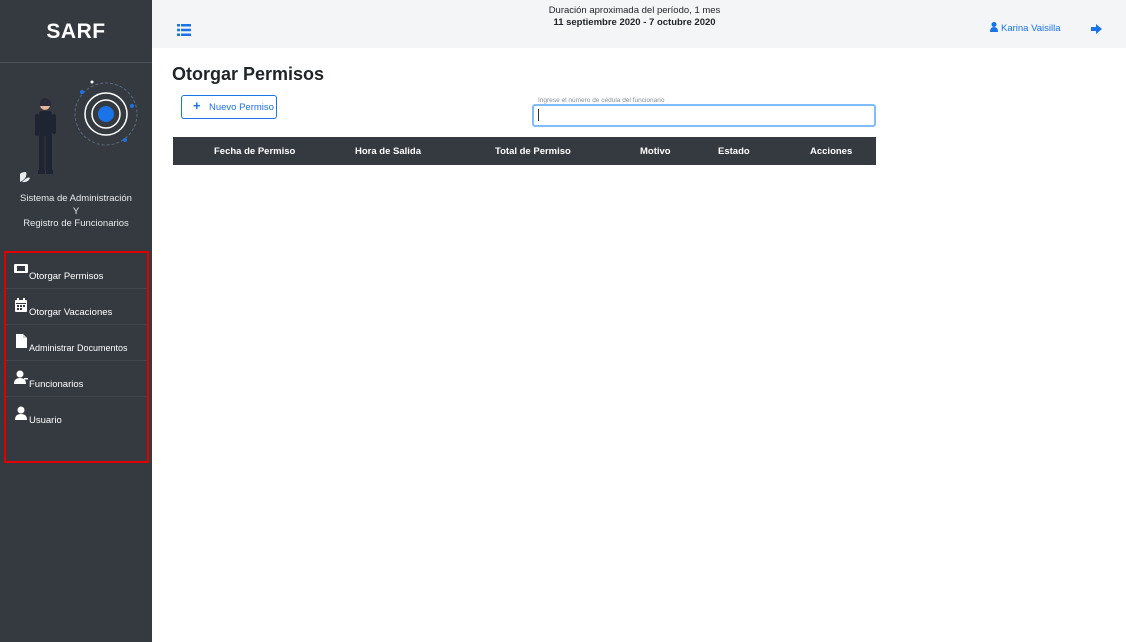 The image size is (1126, 642). Describe the element at coordinates (538, 115) in the screenshot. I see `text-caret` at that location.